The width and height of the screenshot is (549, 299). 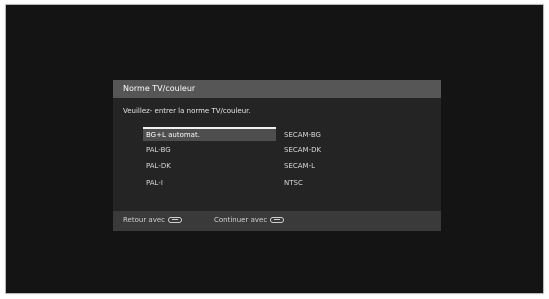 What do you see at coordinates (209, 134) in the screenshot?
I see `option-bg-l-auto: BG+L automat.` at bounding box center [209, 134].